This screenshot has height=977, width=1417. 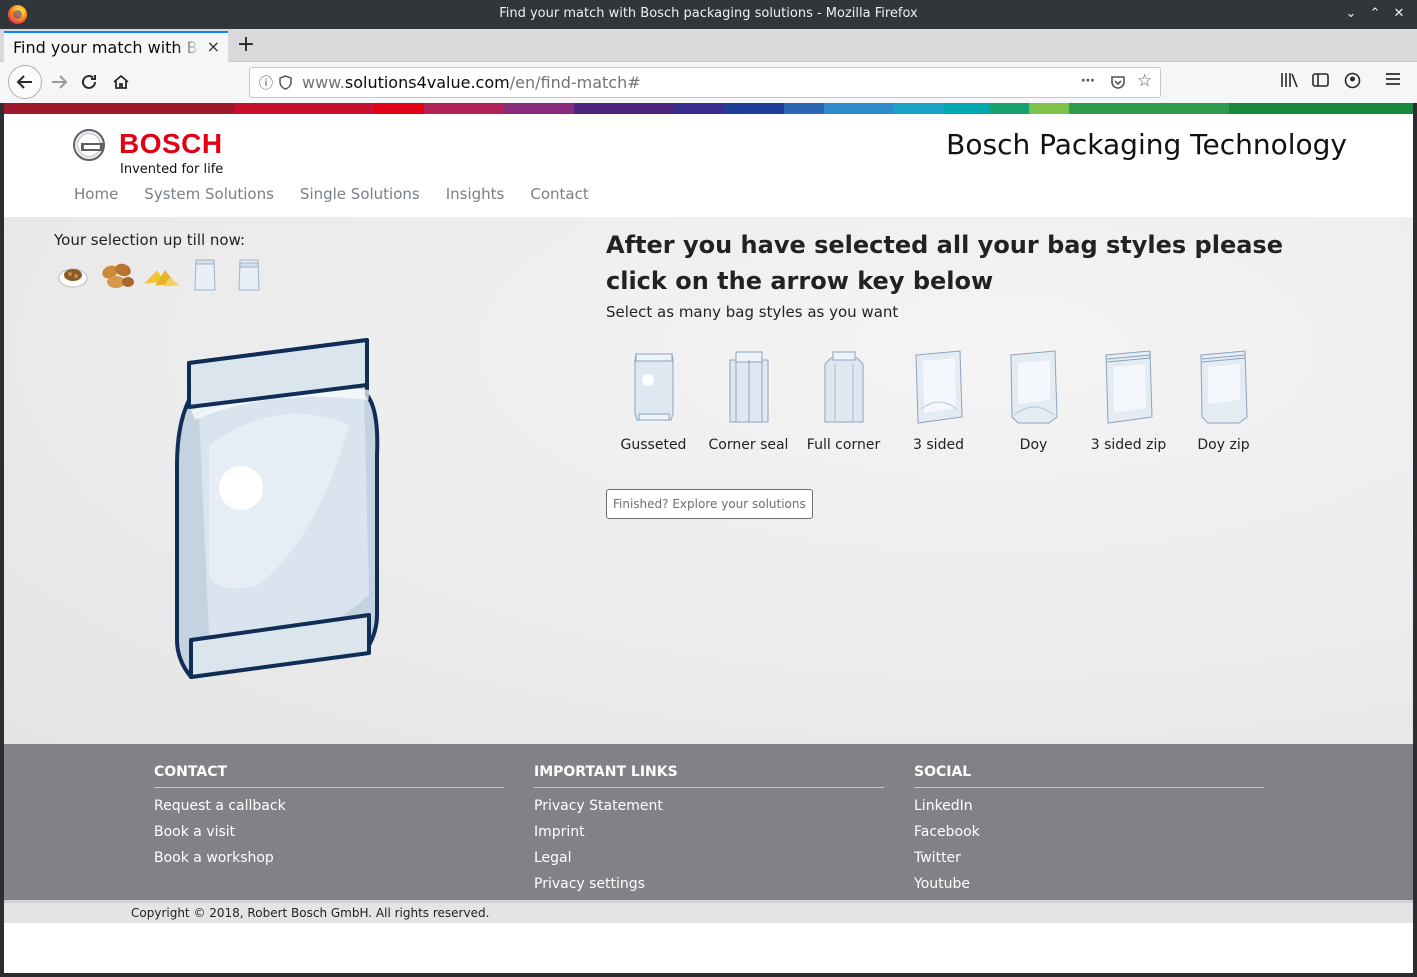 I want to click on doy-bag-icon, so click(x=1033, y=387).